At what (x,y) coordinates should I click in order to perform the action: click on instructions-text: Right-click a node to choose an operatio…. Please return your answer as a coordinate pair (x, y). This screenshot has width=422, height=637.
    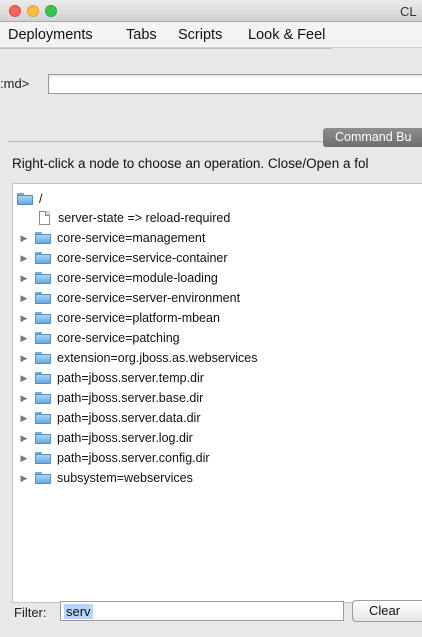
    Looking at the image, I should click on (190, 163).